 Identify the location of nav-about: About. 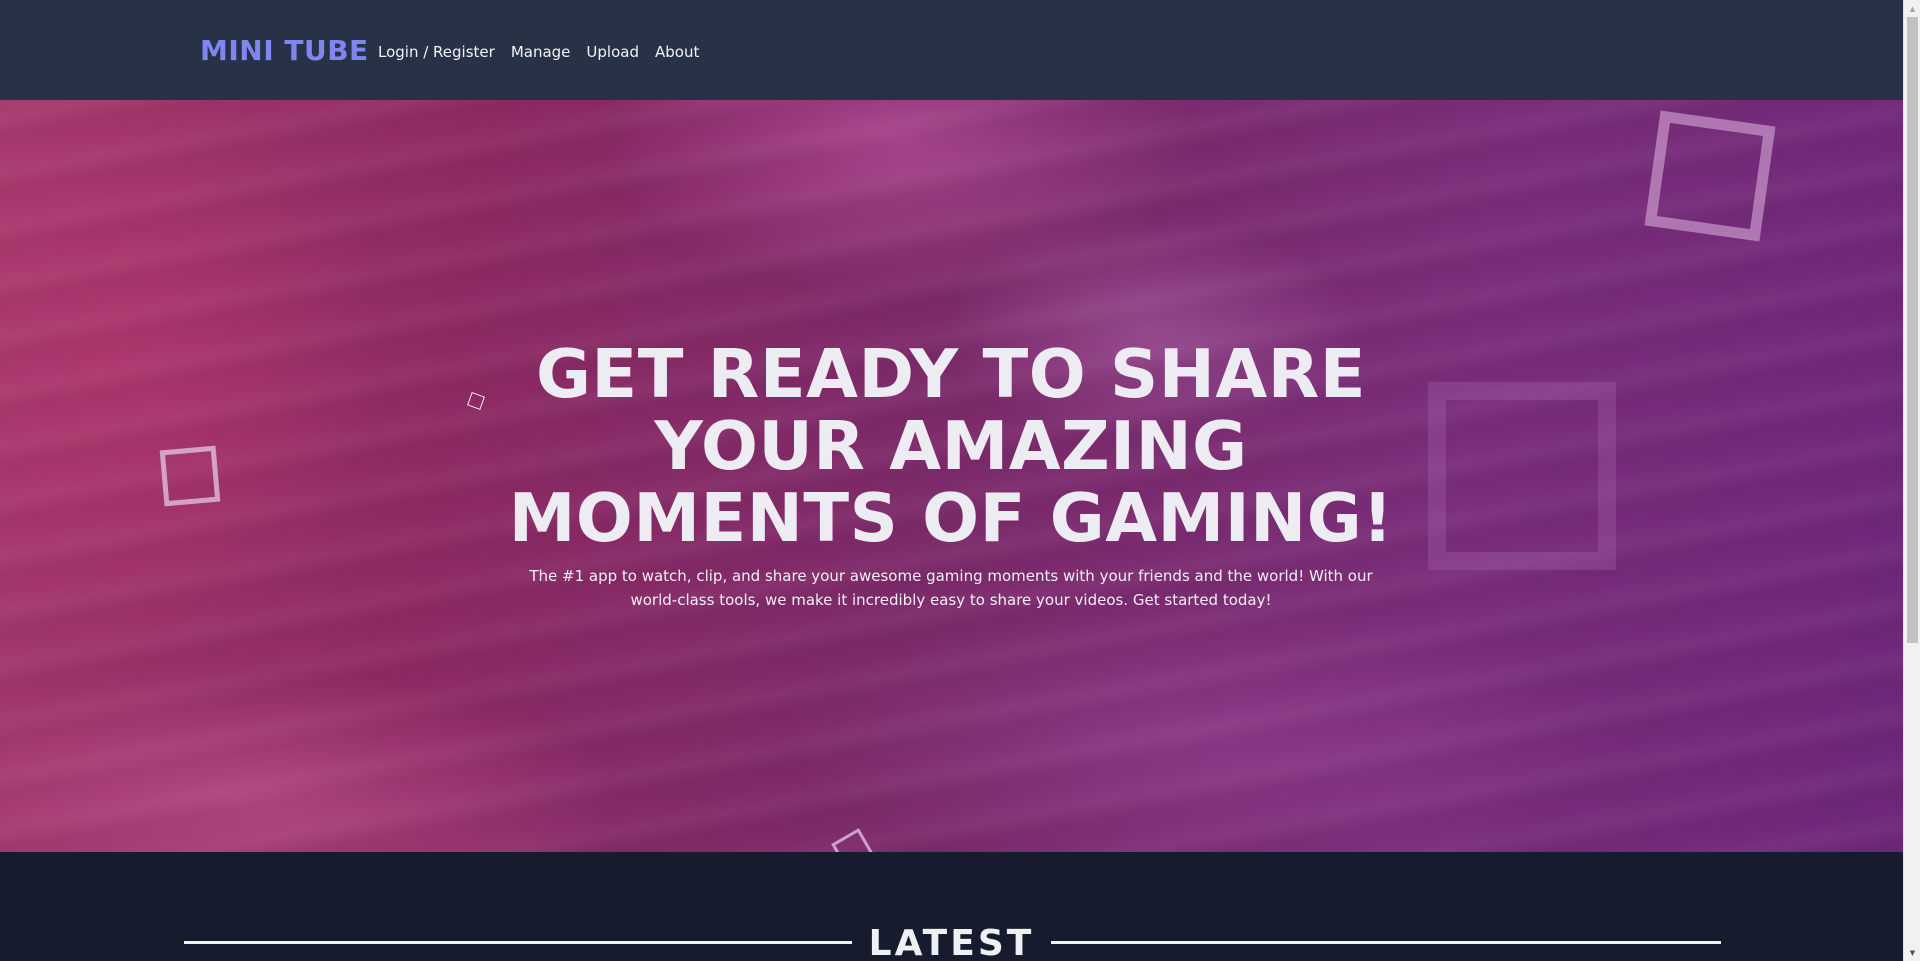
(677, 52).